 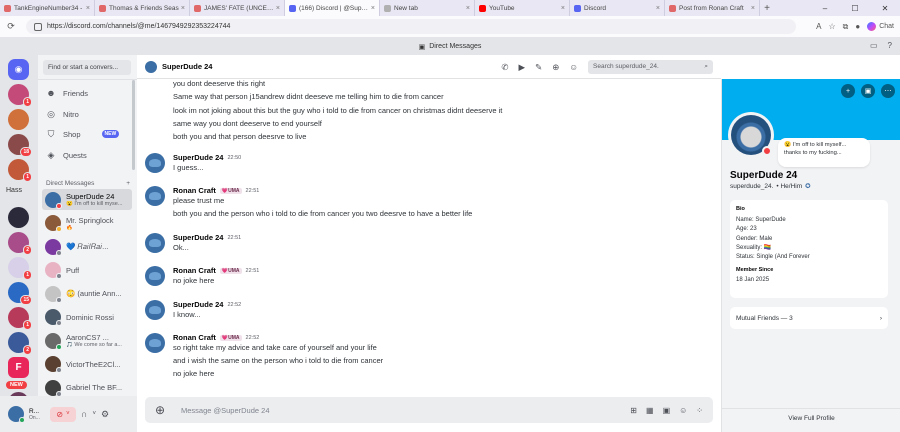 I want to click on close-window-button: ✕, so click(x=885, y=8).